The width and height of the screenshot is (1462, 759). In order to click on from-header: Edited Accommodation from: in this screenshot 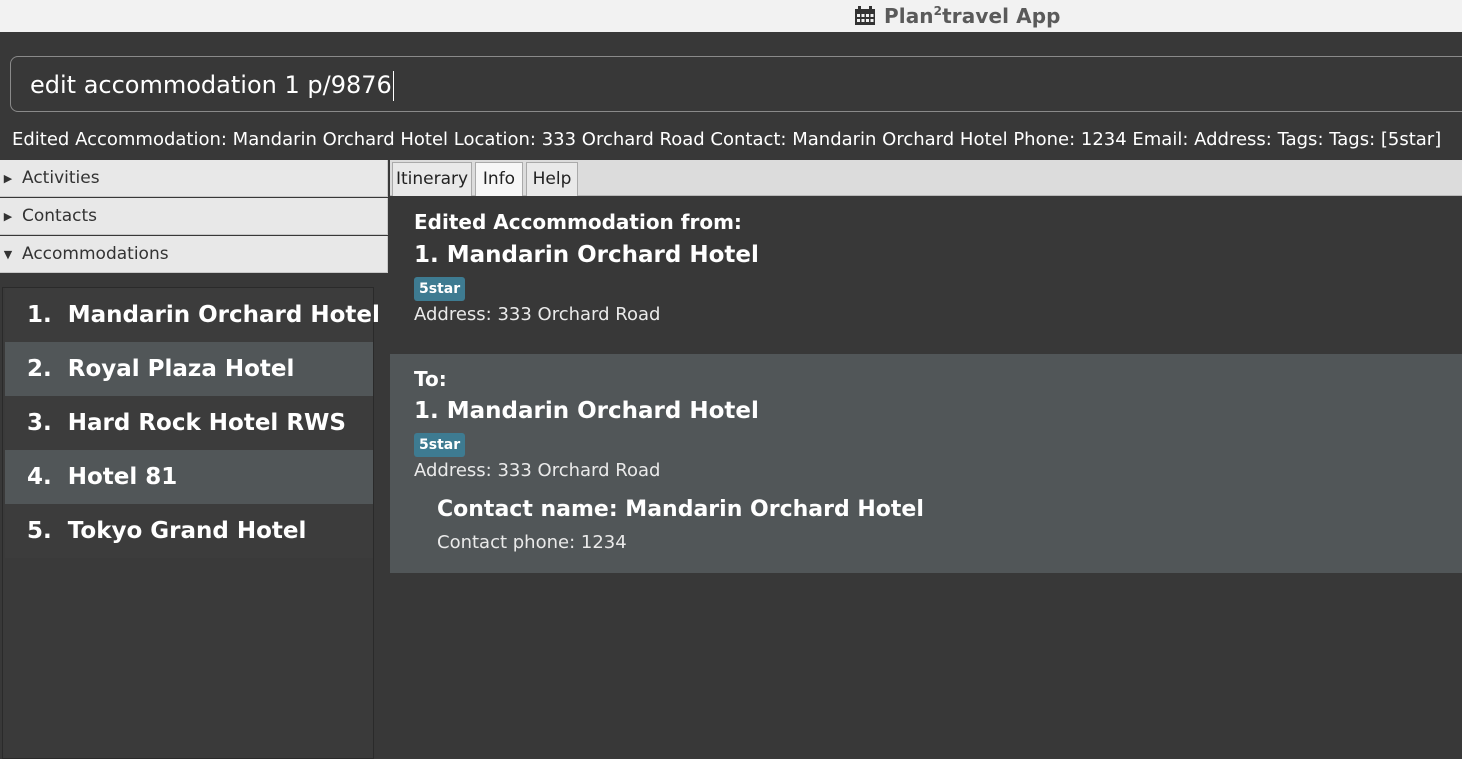, I will do `click(578, 222)`.